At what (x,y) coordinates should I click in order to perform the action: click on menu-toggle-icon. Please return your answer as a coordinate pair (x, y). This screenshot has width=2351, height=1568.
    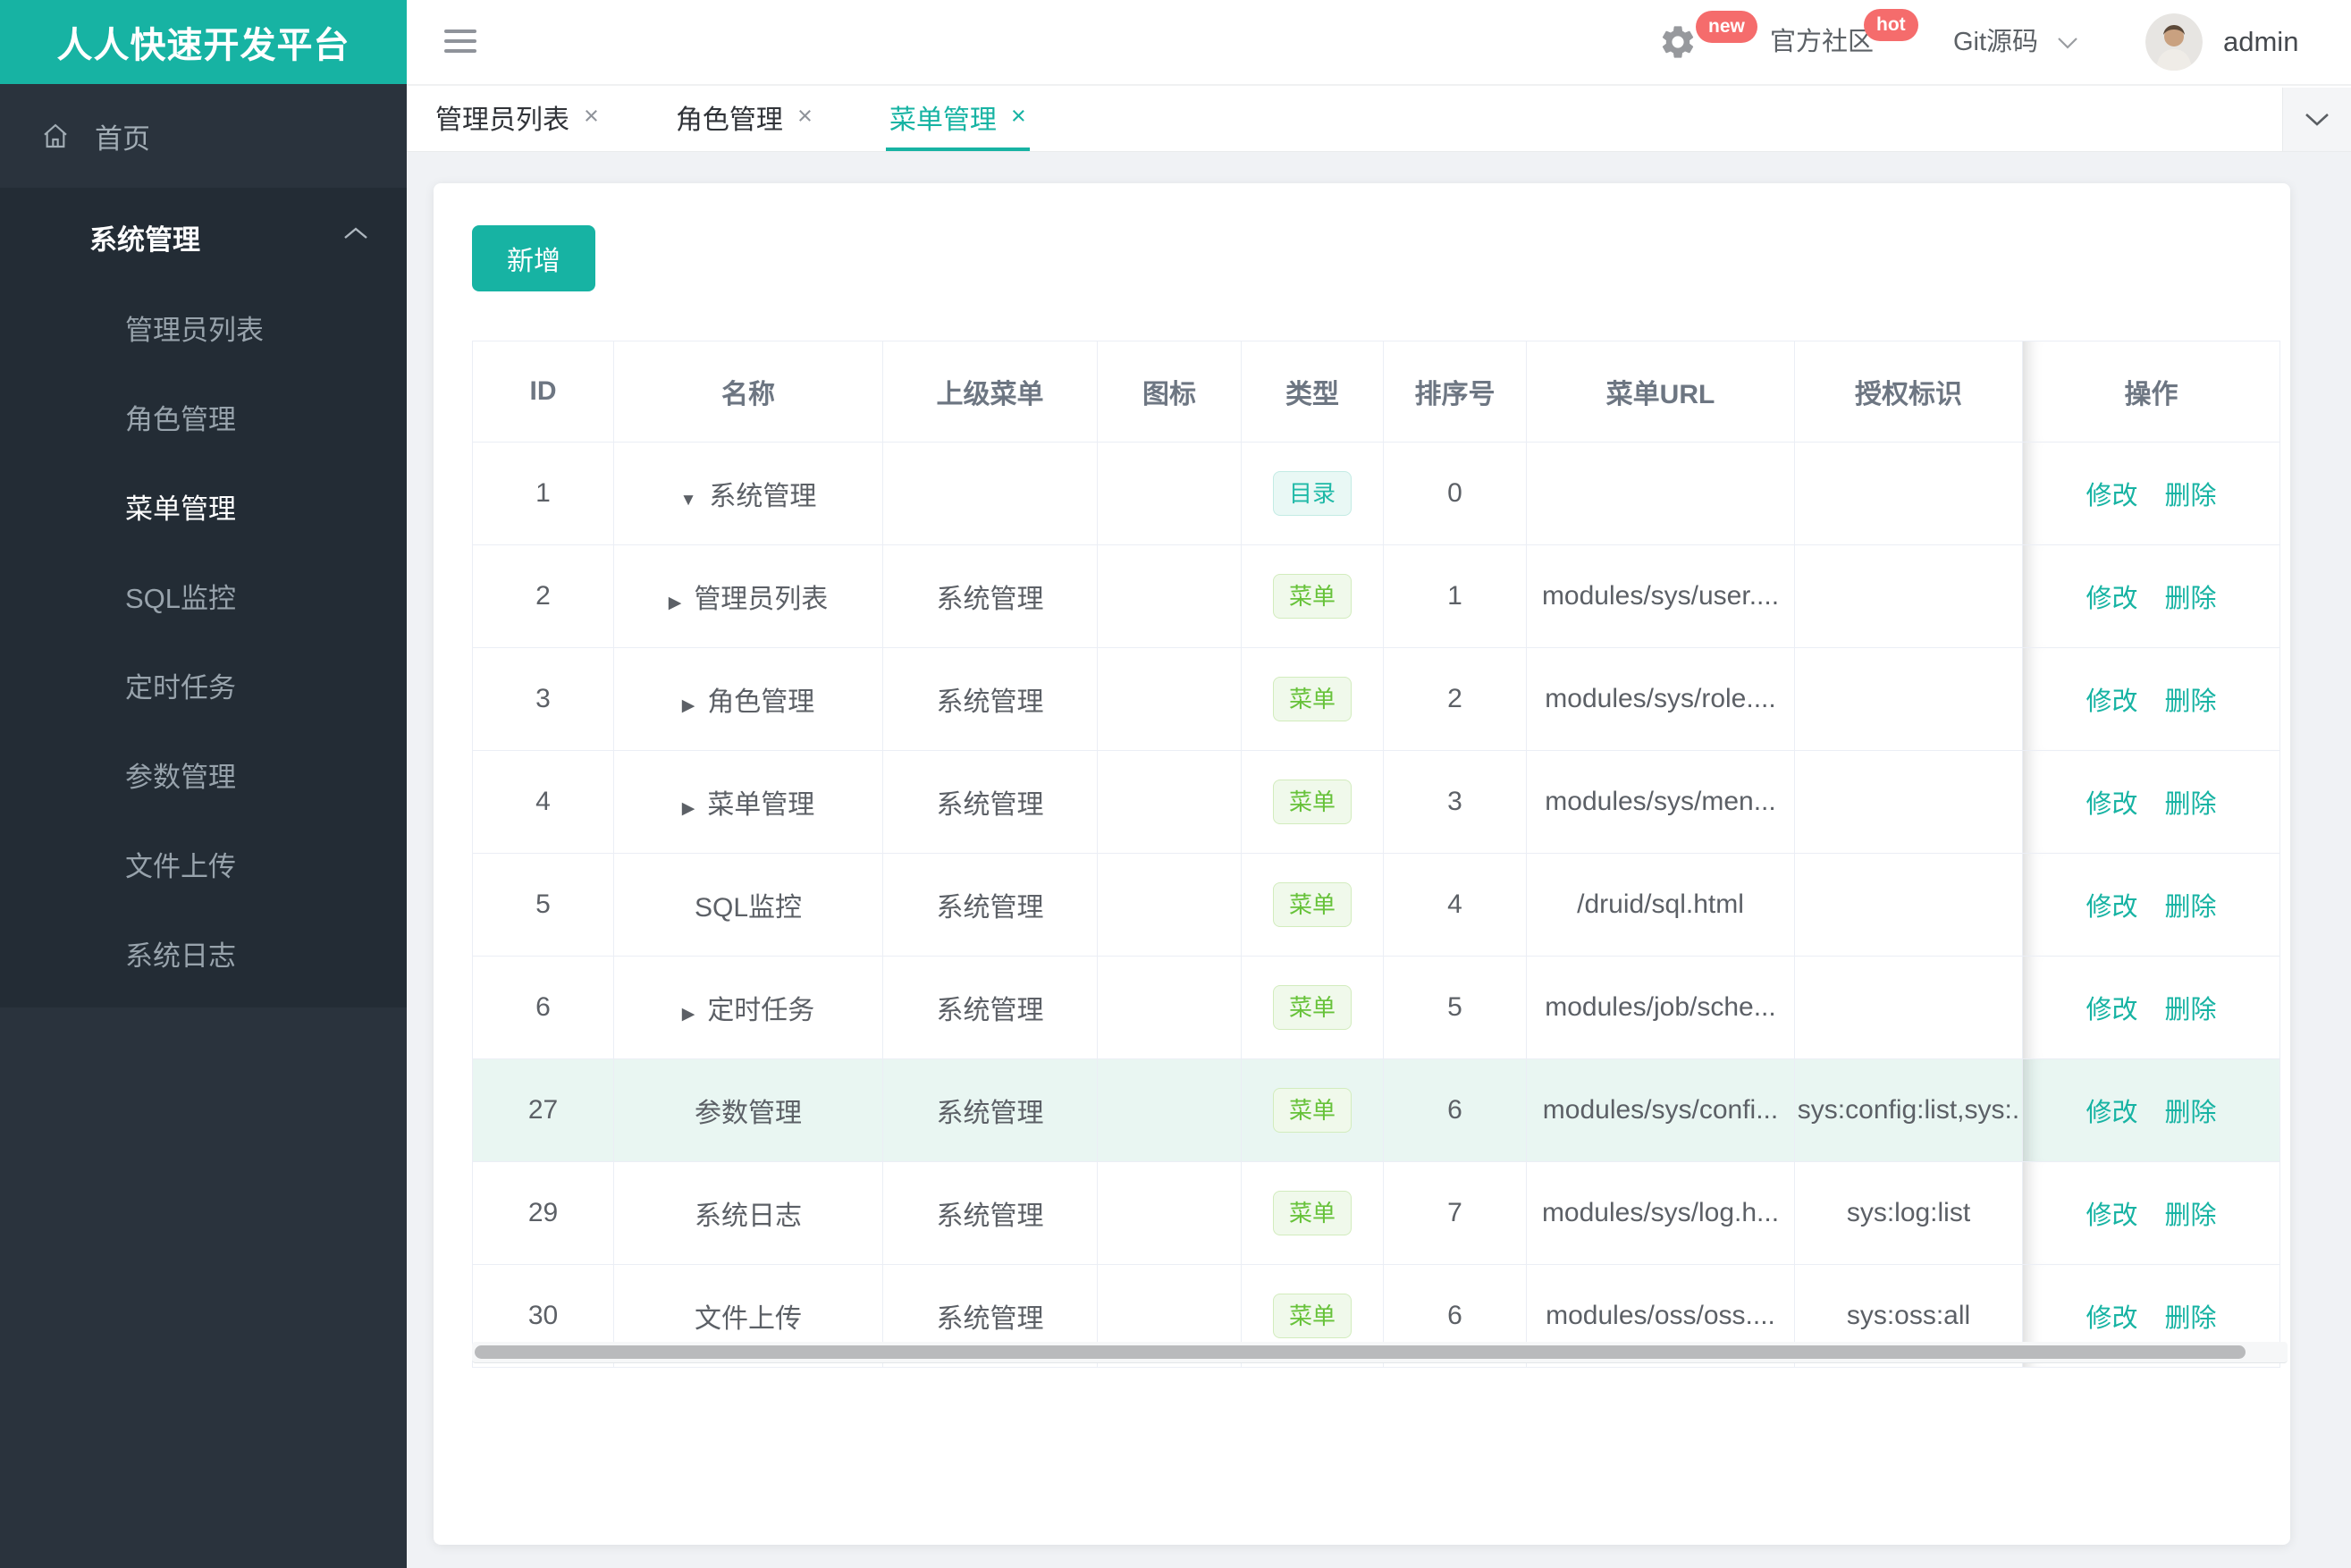
    Looking at the image, I should click on (460, 44).